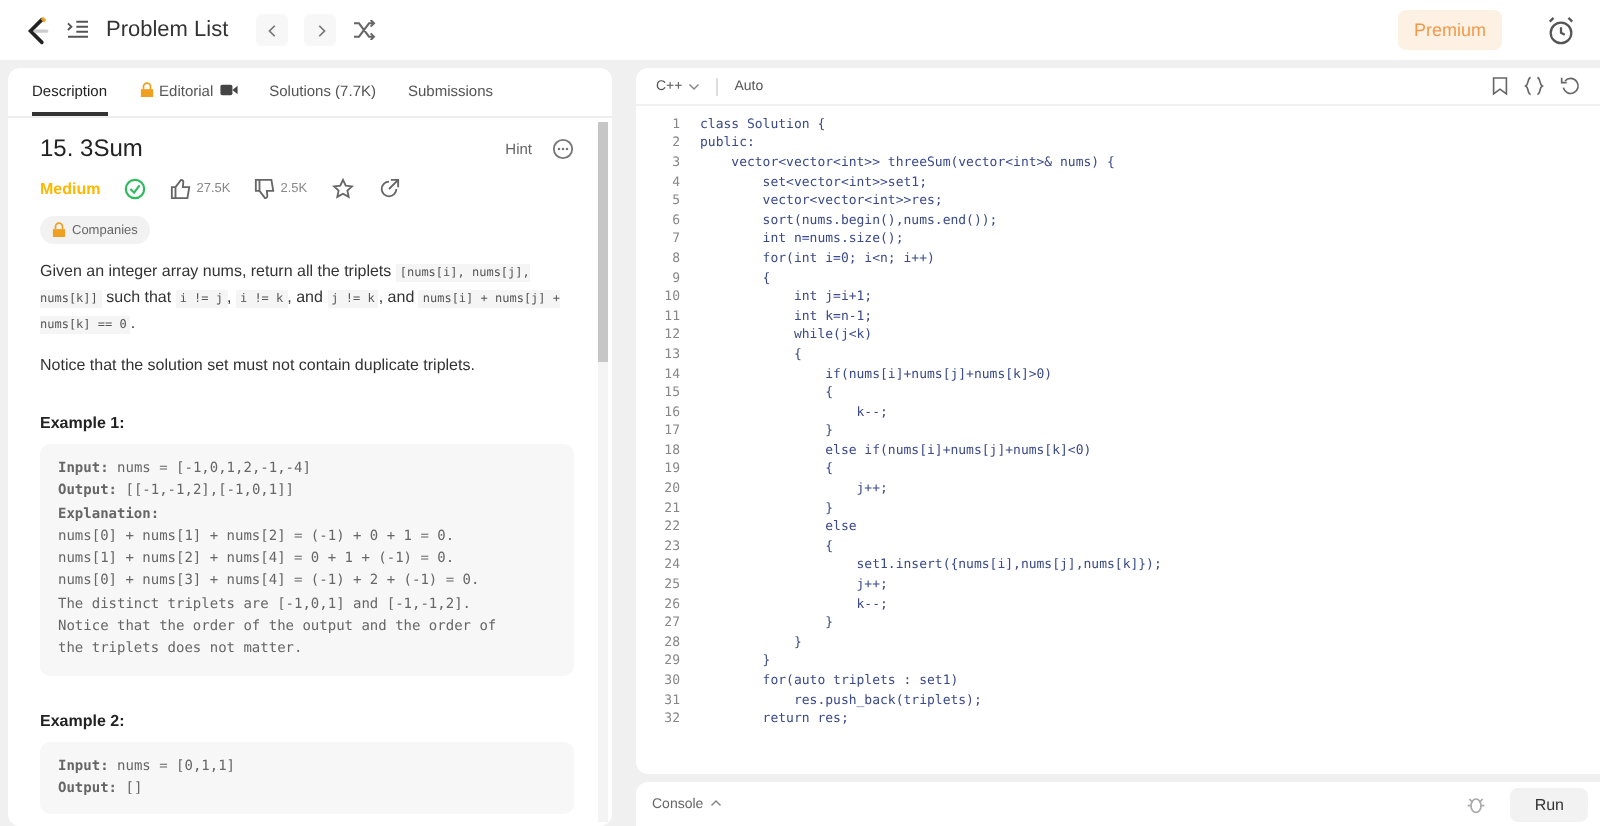 This screenshot has width=1600, height=826. I want to click on share-icon, so click(388, 189).